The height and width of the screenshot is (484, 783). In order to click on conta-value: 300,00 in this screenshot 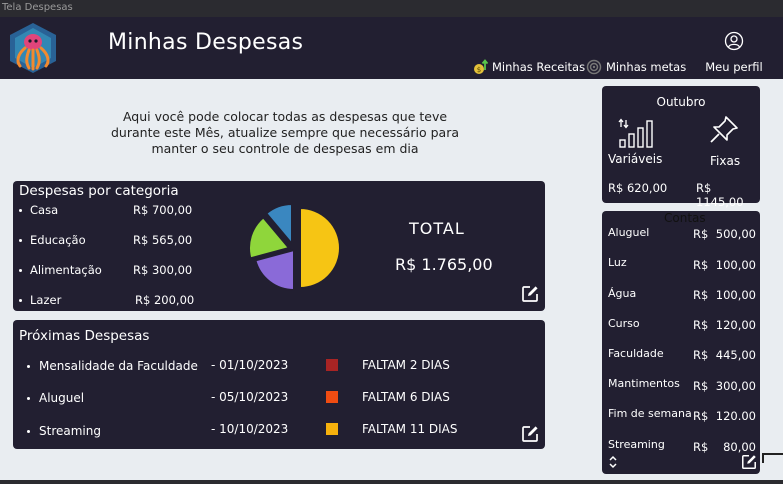, I will do `click(735, 386)`.